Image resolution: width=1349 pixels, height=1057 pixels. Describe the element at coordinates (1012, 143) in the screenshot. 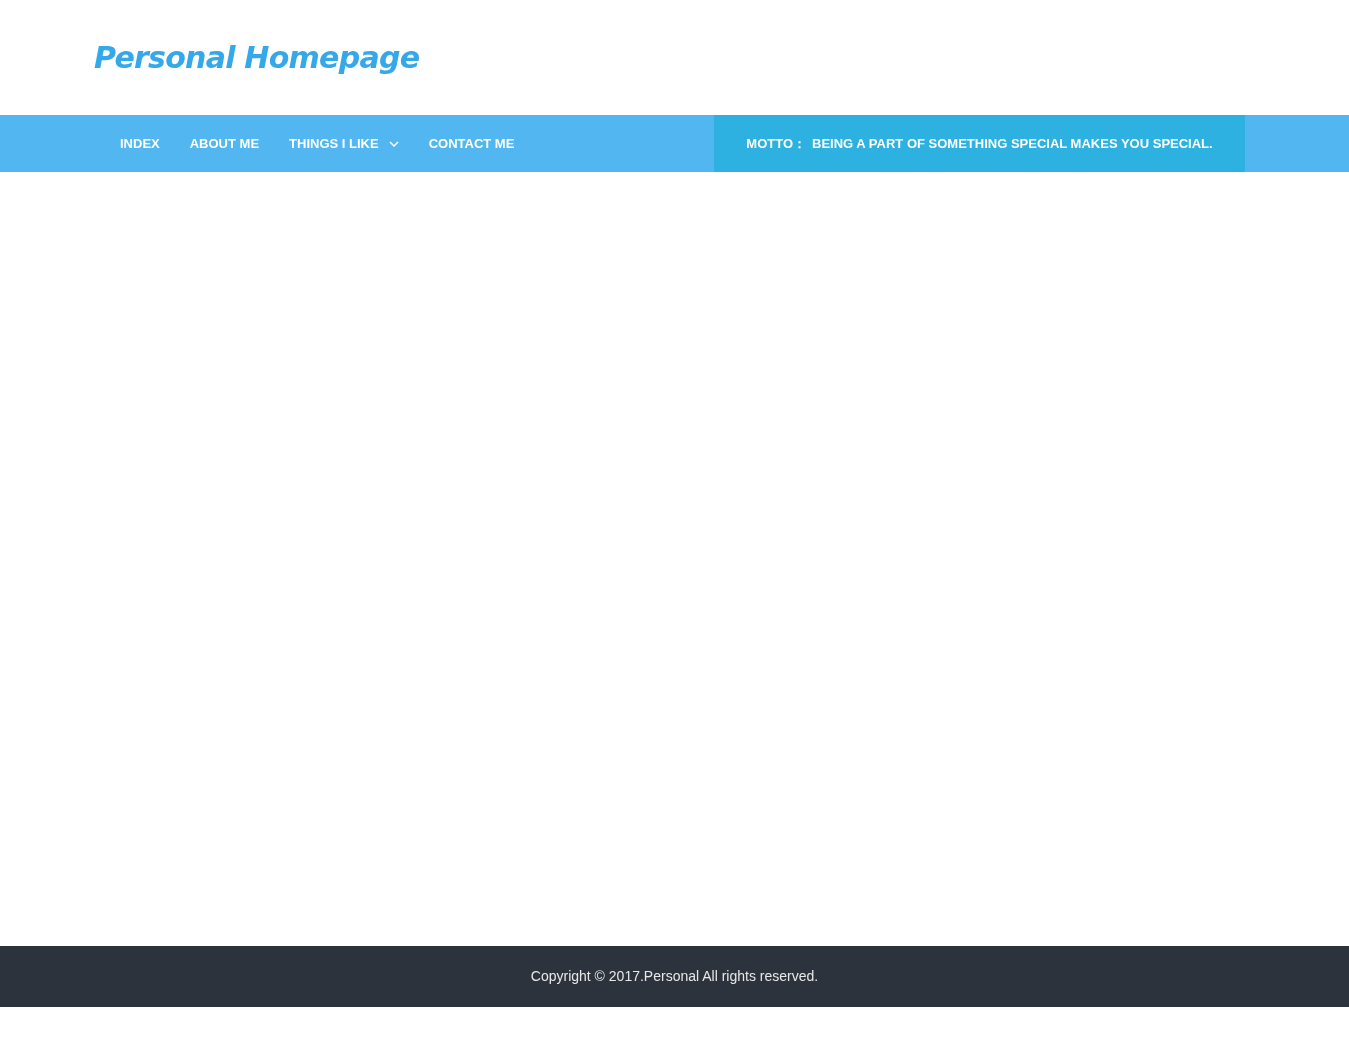

I see `motto-text: BEING A PART OF SOMETHING SPECIAL MAKES YOU SPECIAL.` at that location.